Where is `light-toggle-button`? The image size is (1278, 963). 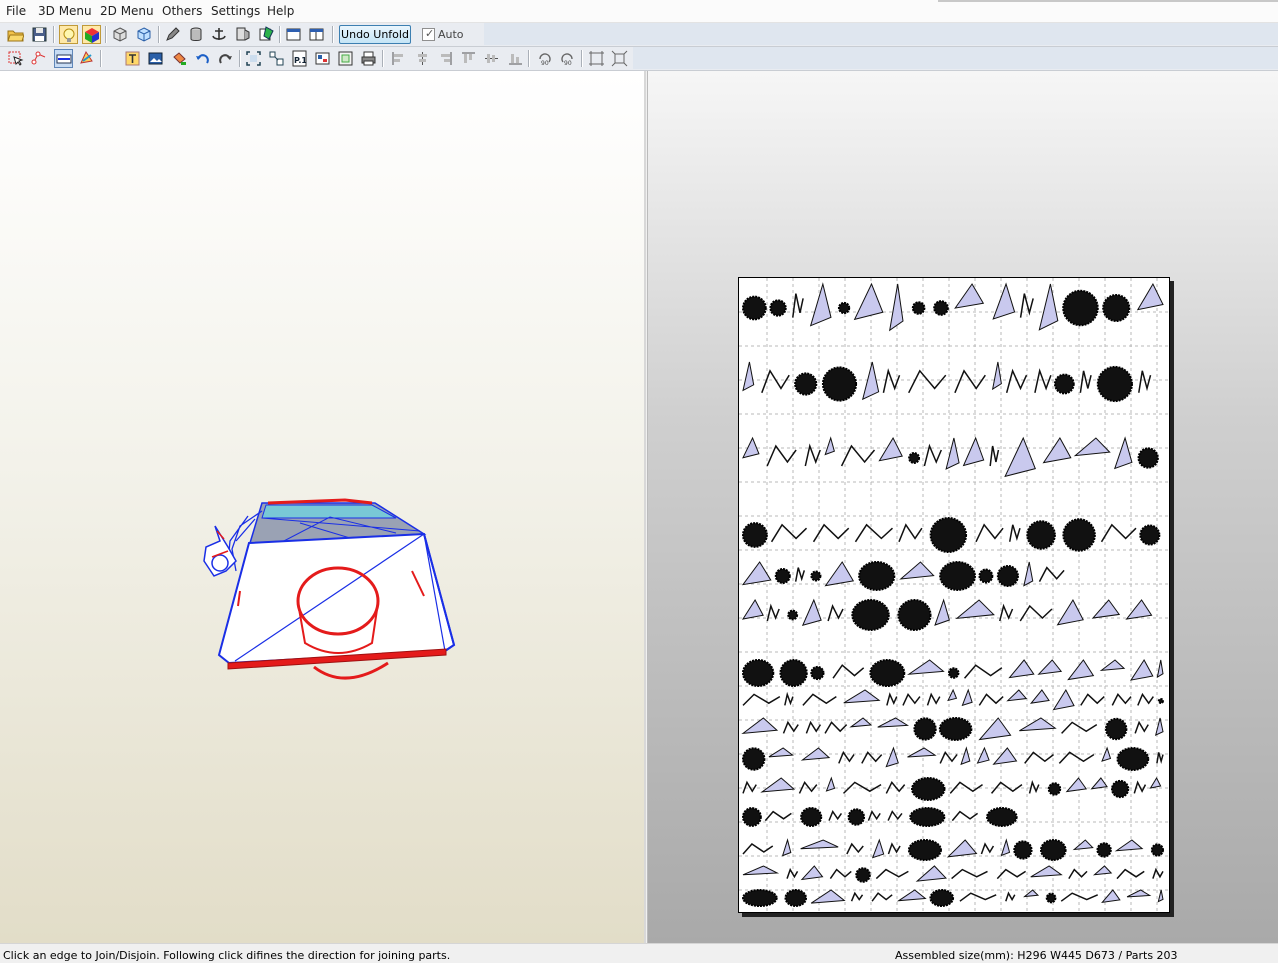 light-toggle-button is located at coordinates (68, 34).